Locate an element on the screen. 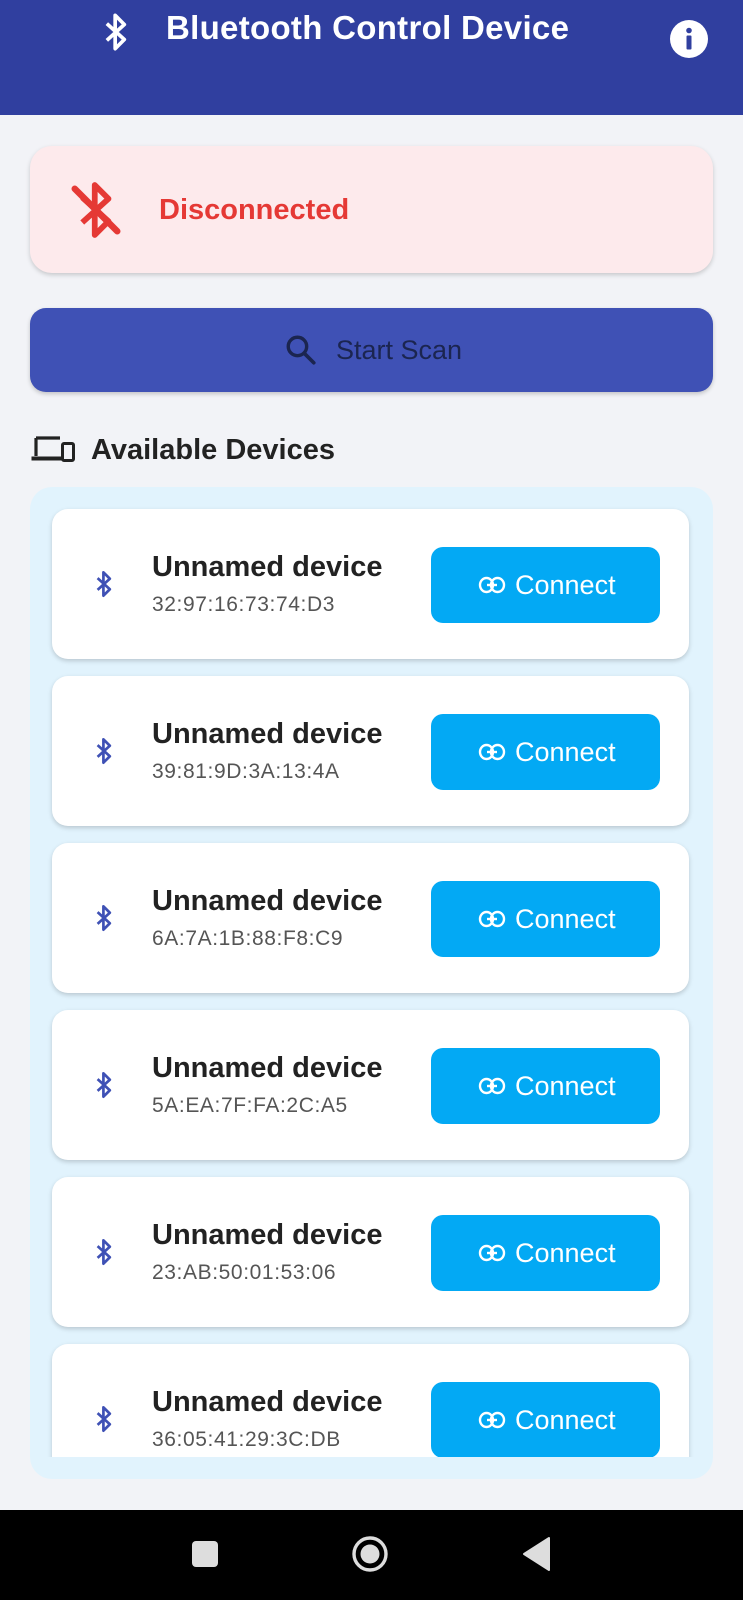 The height and width of the screenshot is (1600, 743). recents-button is located at coordinates (205, 1554).